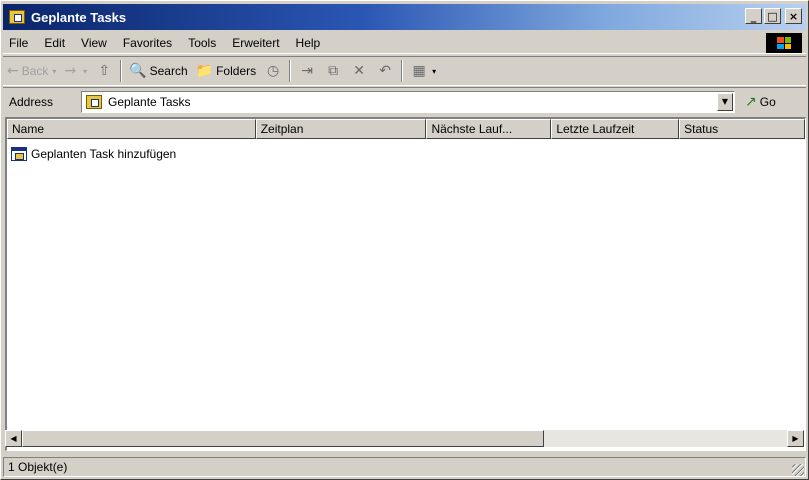 The image size is (809, 480). Describe the element at coordinates (408, 101) in the screenshot. I see `address-input: Geplante Tasks ▼` at that location.